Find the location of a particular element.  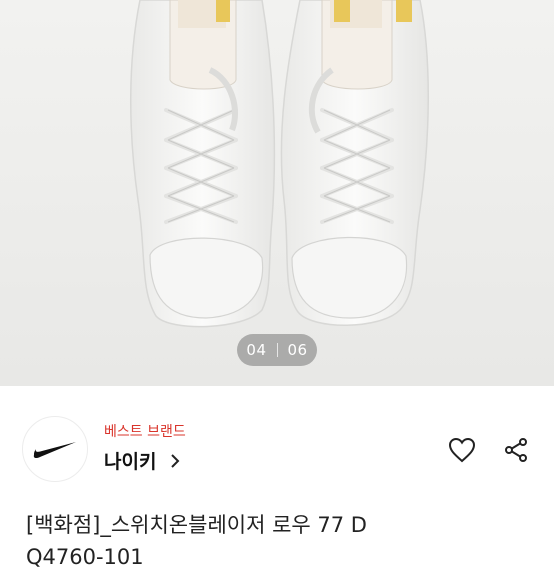

product-title-line2: Q4760-101 is located at coordinates (85, 557).